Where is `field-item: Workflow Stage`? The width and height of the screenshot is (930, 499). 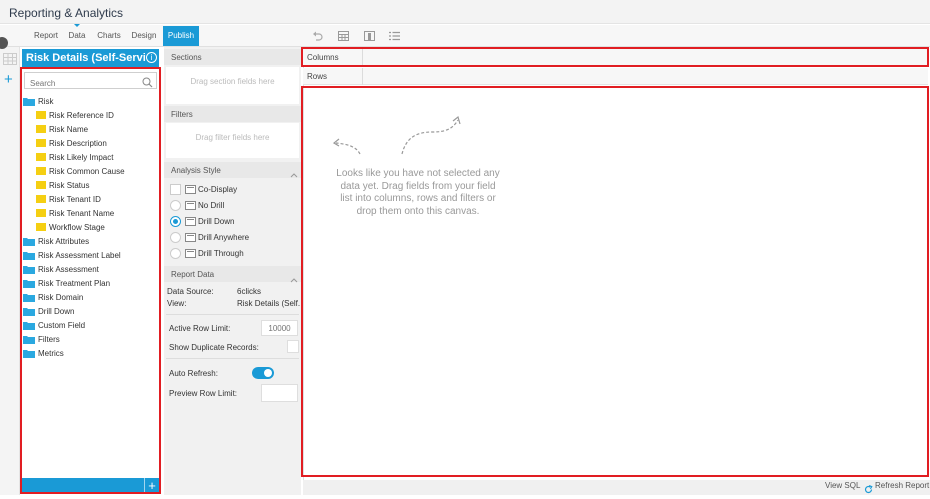
field-item: Workflow Stage is located at coordinates (97, 227).